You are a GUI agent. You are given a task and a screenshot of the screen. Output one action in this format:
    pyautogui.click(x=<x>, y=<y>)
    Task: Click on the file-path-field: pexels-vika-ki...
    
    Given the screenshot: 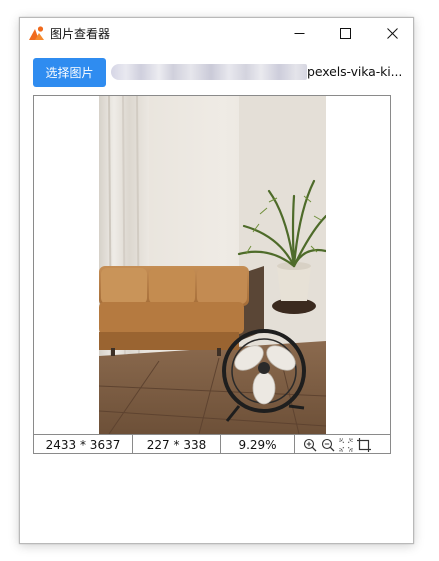 What is the action you would take?
    pyautogui.click(x=261, y=72)
    